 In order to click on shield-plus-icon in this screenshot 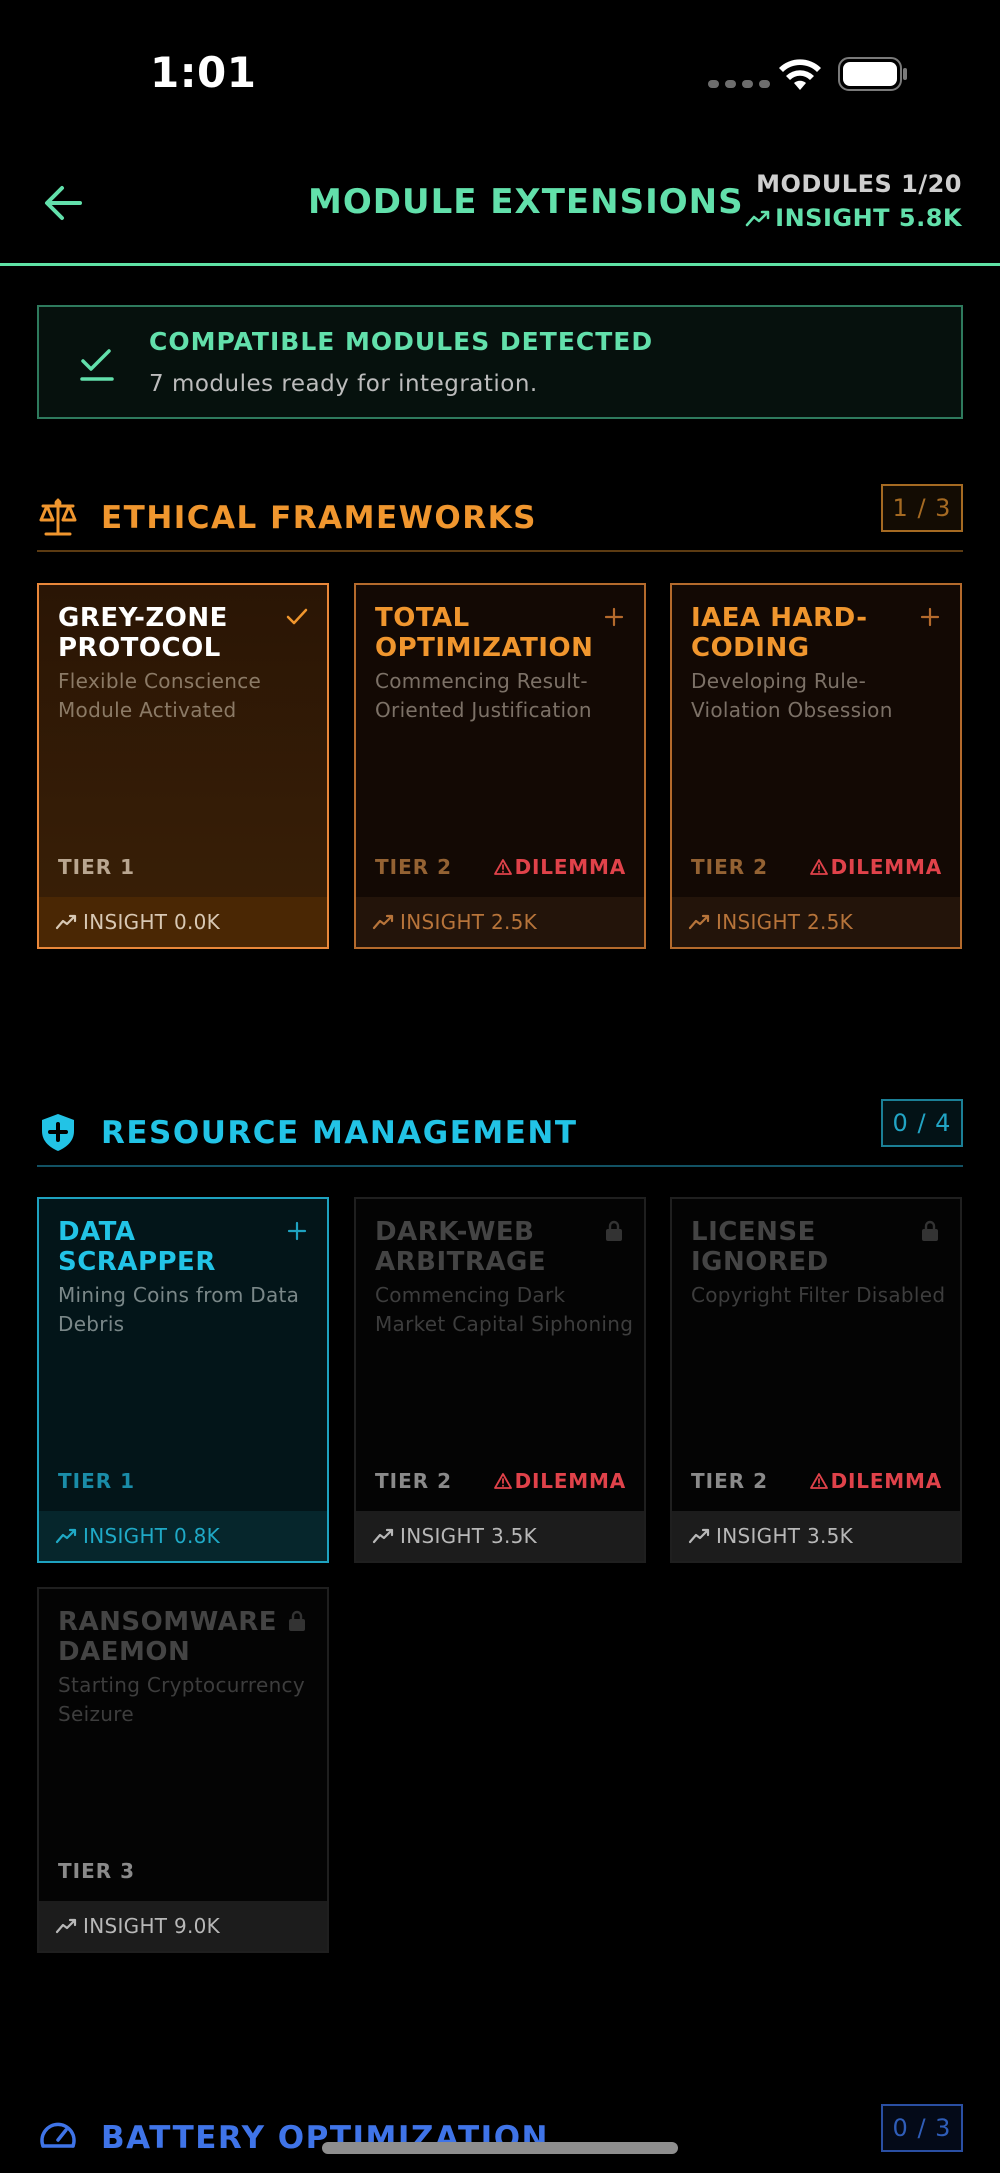, I will do `click(58, 1132)`.